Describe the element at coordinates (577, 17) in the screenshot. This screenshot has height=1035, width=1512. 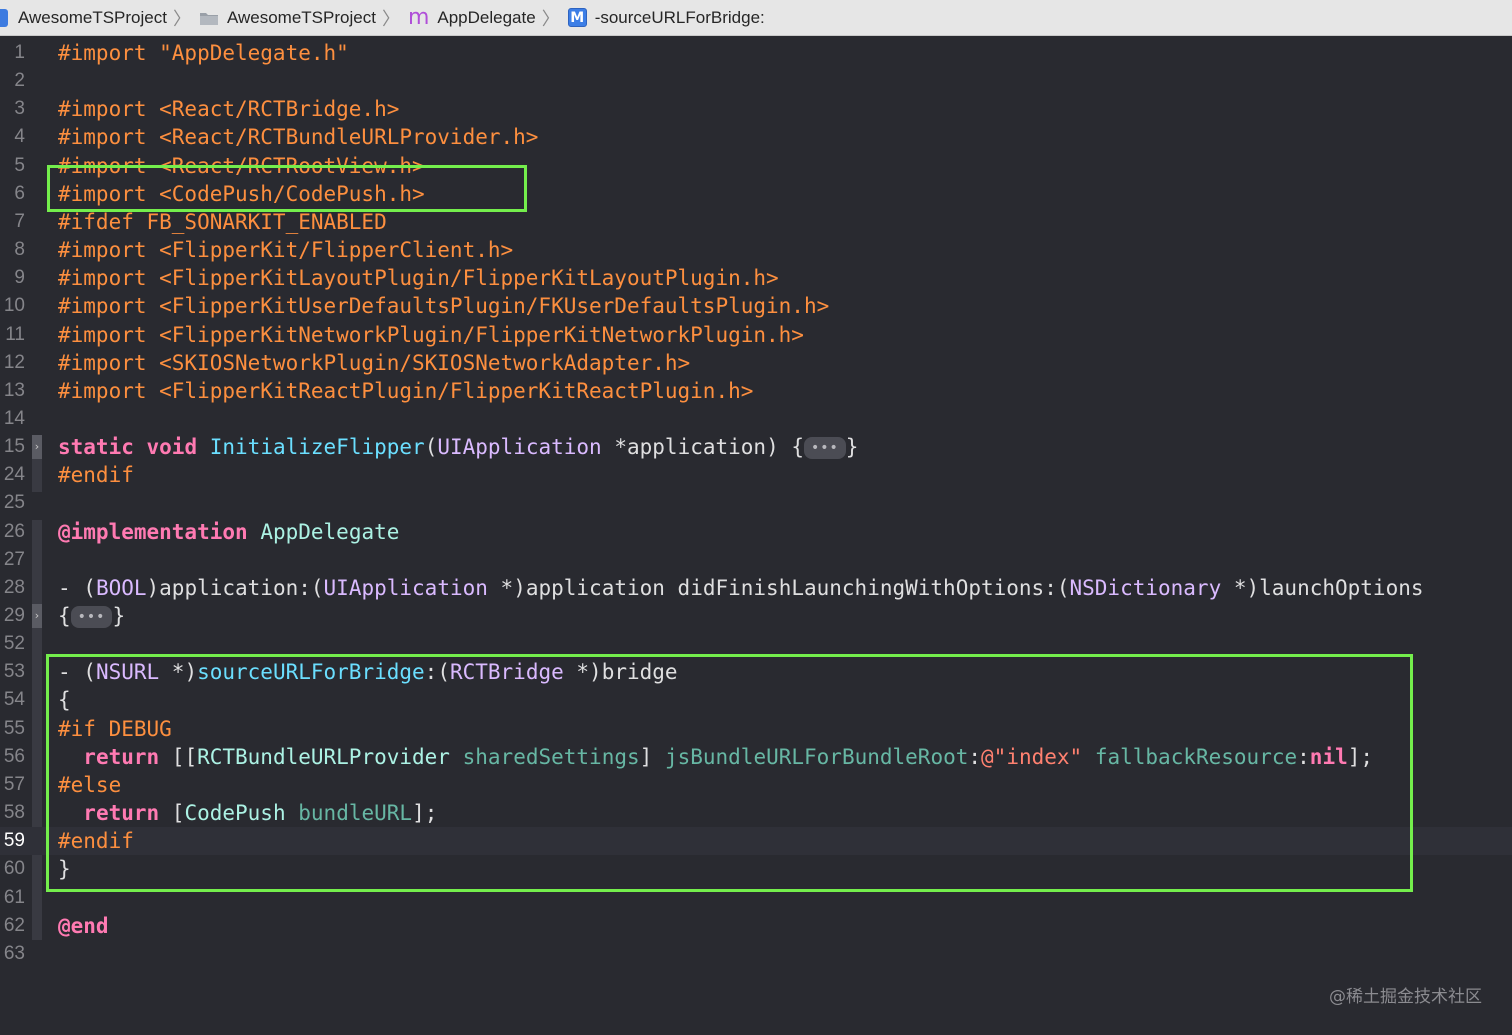
I see `method-icon: M` at that location.